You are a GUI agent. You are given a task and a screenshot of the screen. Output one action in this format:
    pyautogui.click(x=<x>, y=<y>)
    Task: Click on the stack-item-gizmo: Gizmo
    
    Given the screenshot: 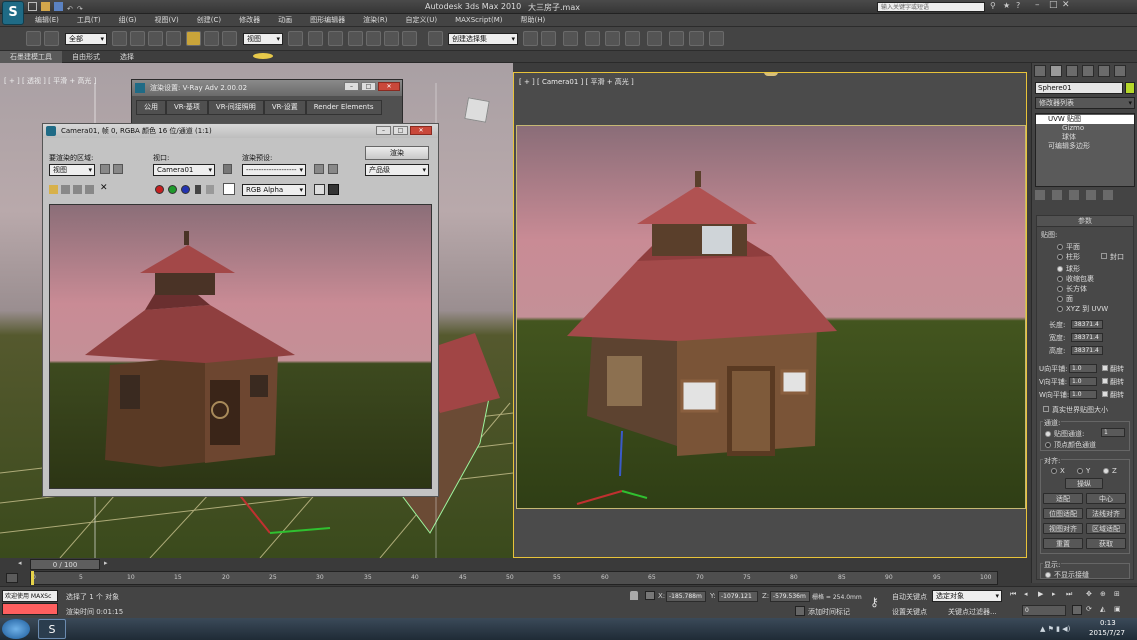 What is the action you would take?
    pyautogui.click(x=1085, y=128)
    